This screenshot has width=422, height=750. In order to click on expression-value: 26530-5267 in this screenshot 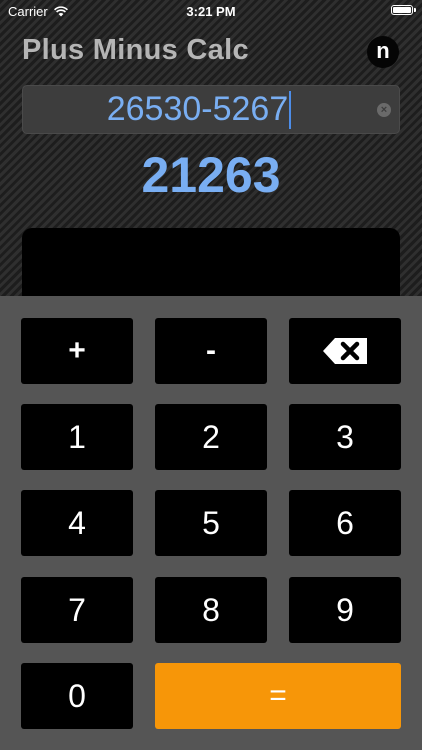, I will do `click(197, 109)`.